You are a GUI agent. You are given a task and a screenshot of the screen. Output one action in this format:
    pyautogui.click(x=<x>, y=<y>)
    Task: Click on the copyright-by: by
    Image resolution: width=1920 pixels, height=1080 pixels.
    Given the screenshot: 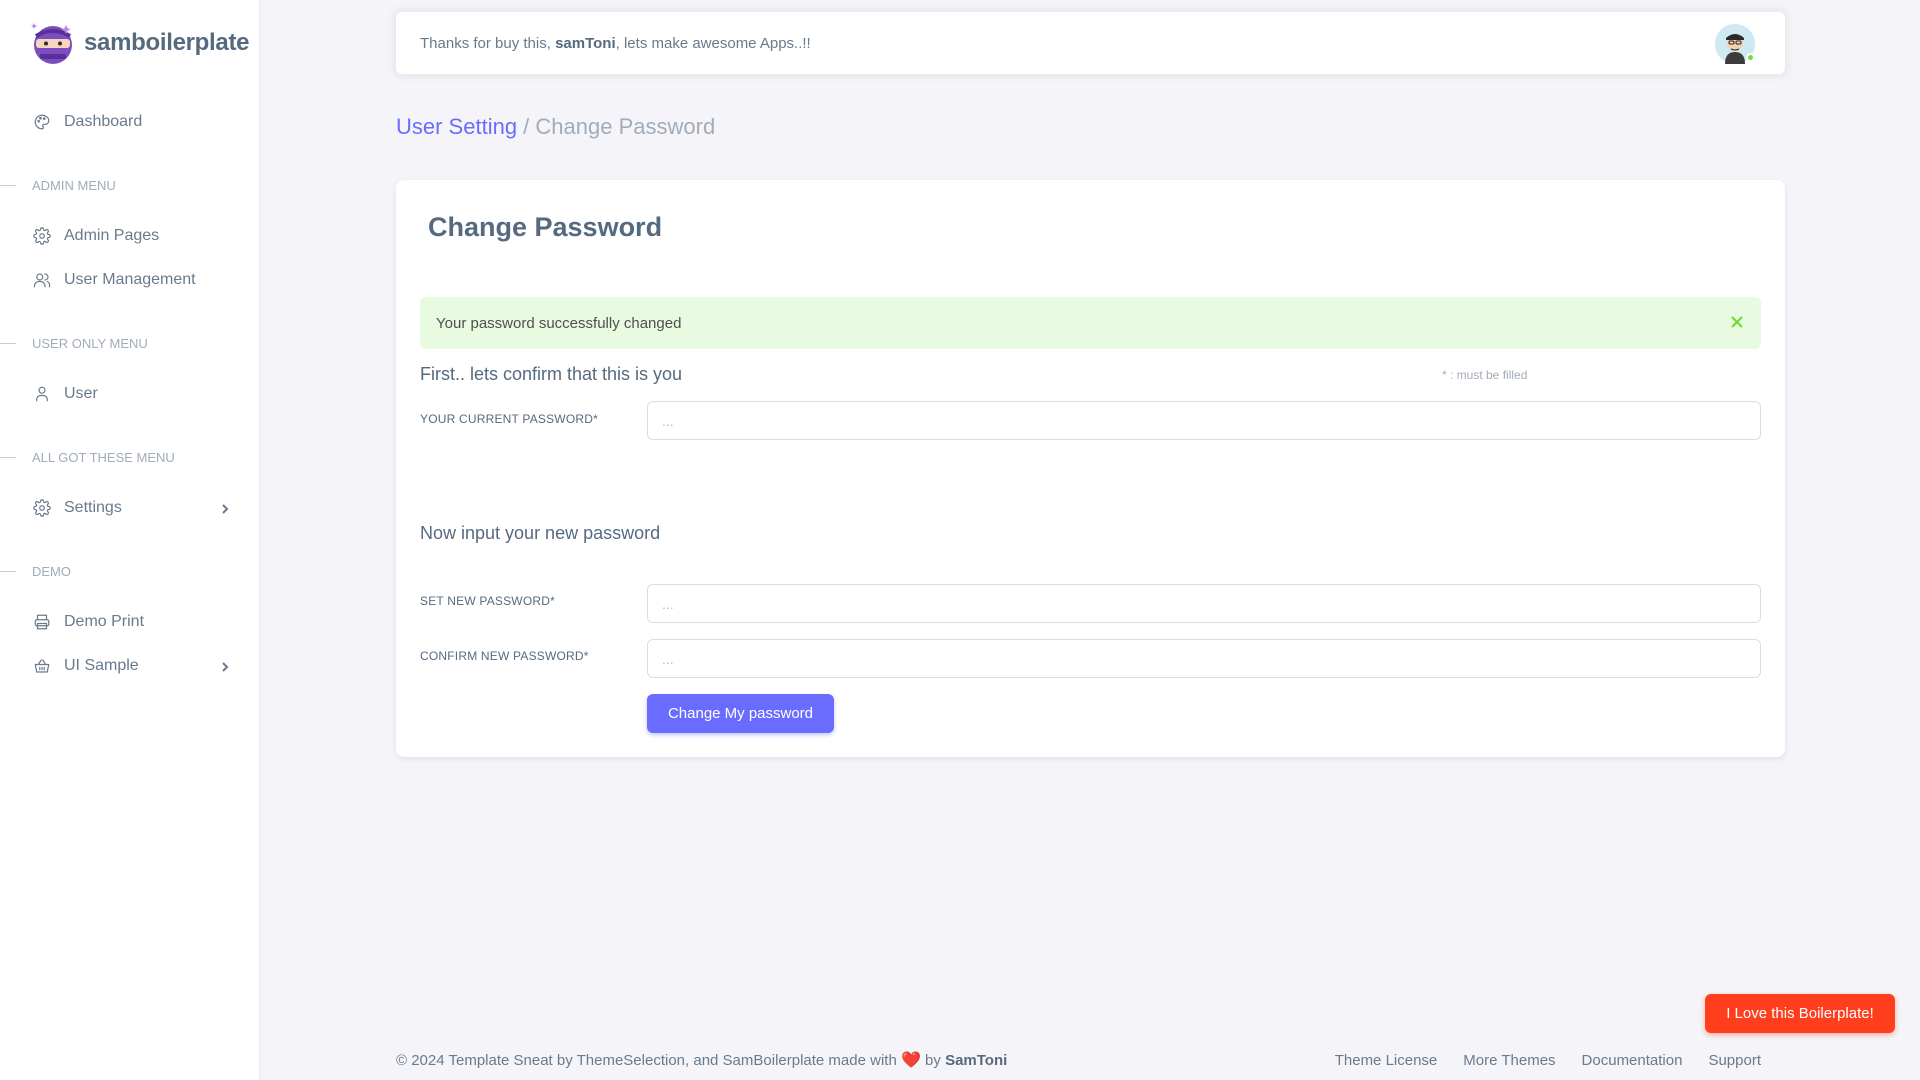 What is the action you would take?
    pyautogui.click(x=933, y=1060)
    